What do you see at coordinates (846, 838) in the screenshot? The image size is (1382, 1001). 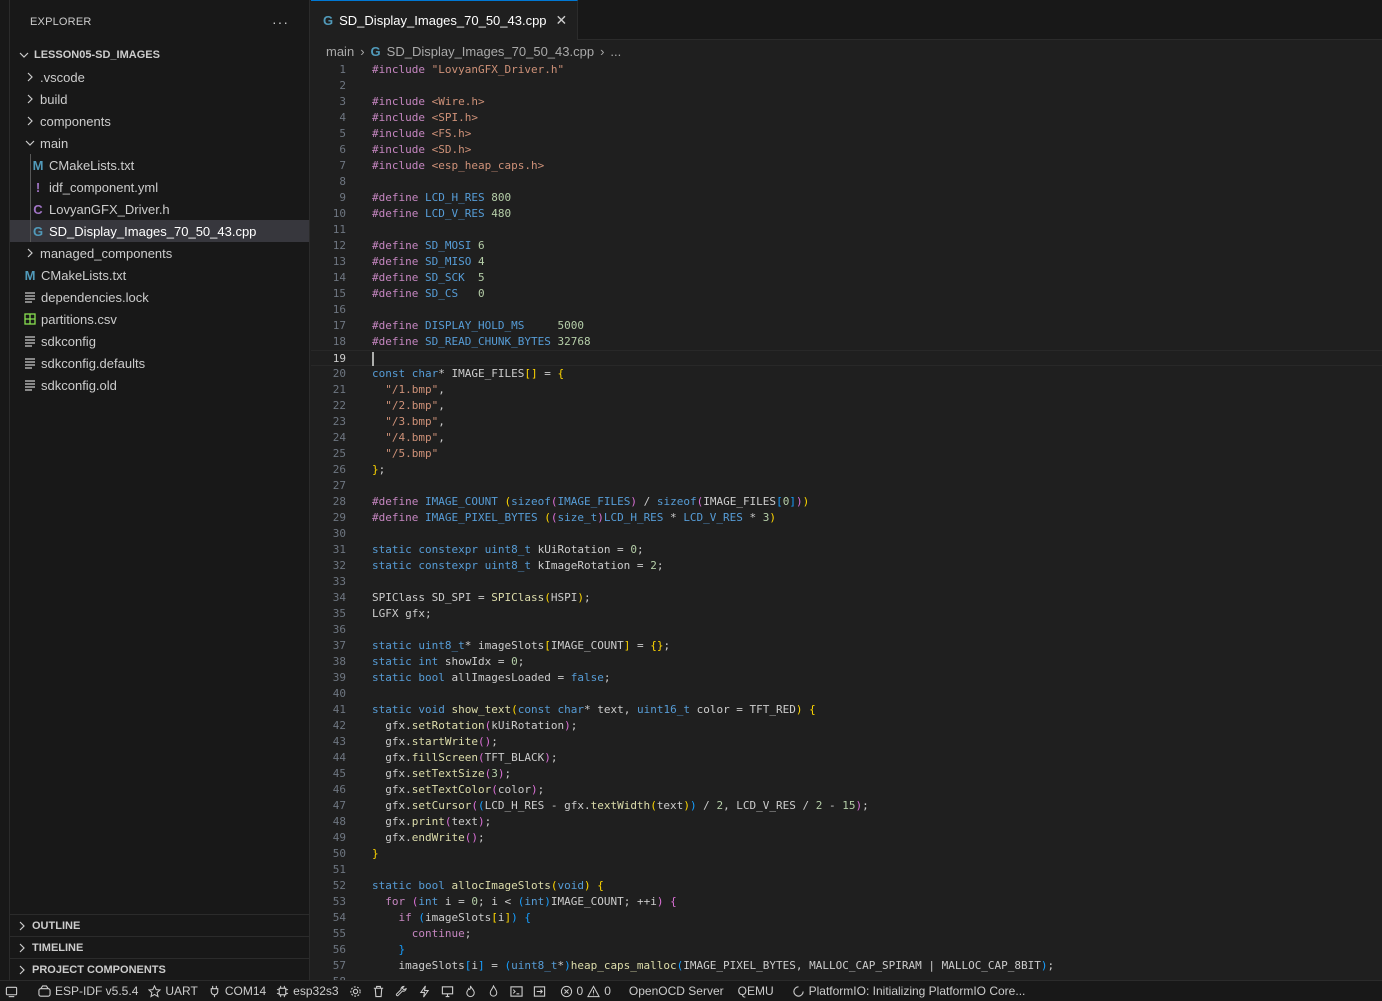 I see `code-line: 49 gfx.endWrite();` at bounding box center [846, 838].